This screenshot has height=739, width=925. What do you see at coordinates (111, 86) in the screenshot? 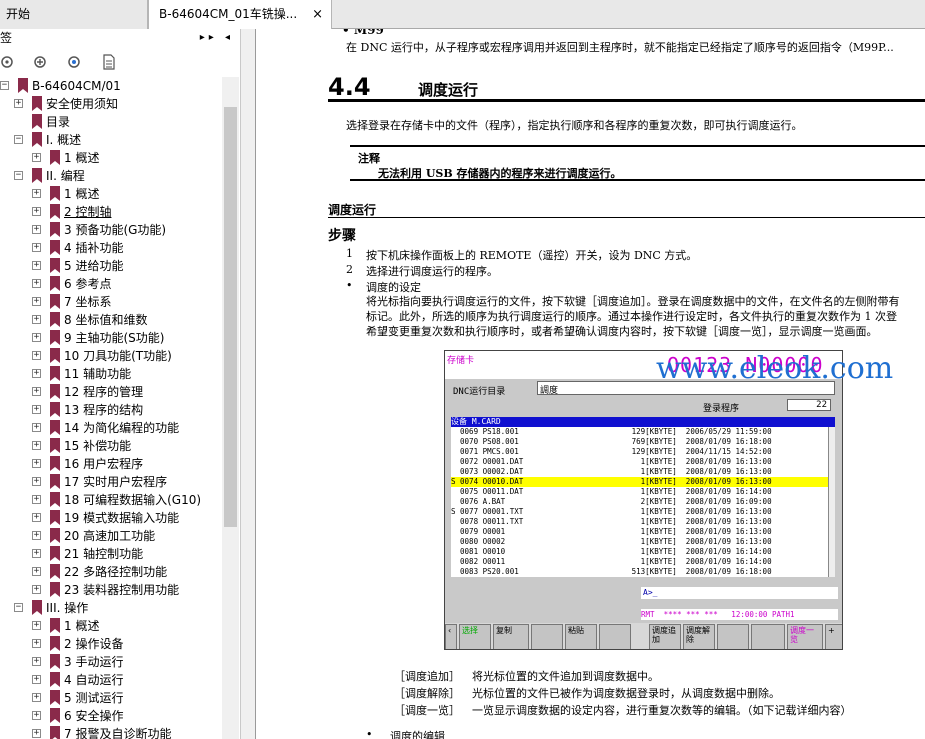
I see `bookmark-item: − B-64604CM/01` at bounding box center [111, 86].